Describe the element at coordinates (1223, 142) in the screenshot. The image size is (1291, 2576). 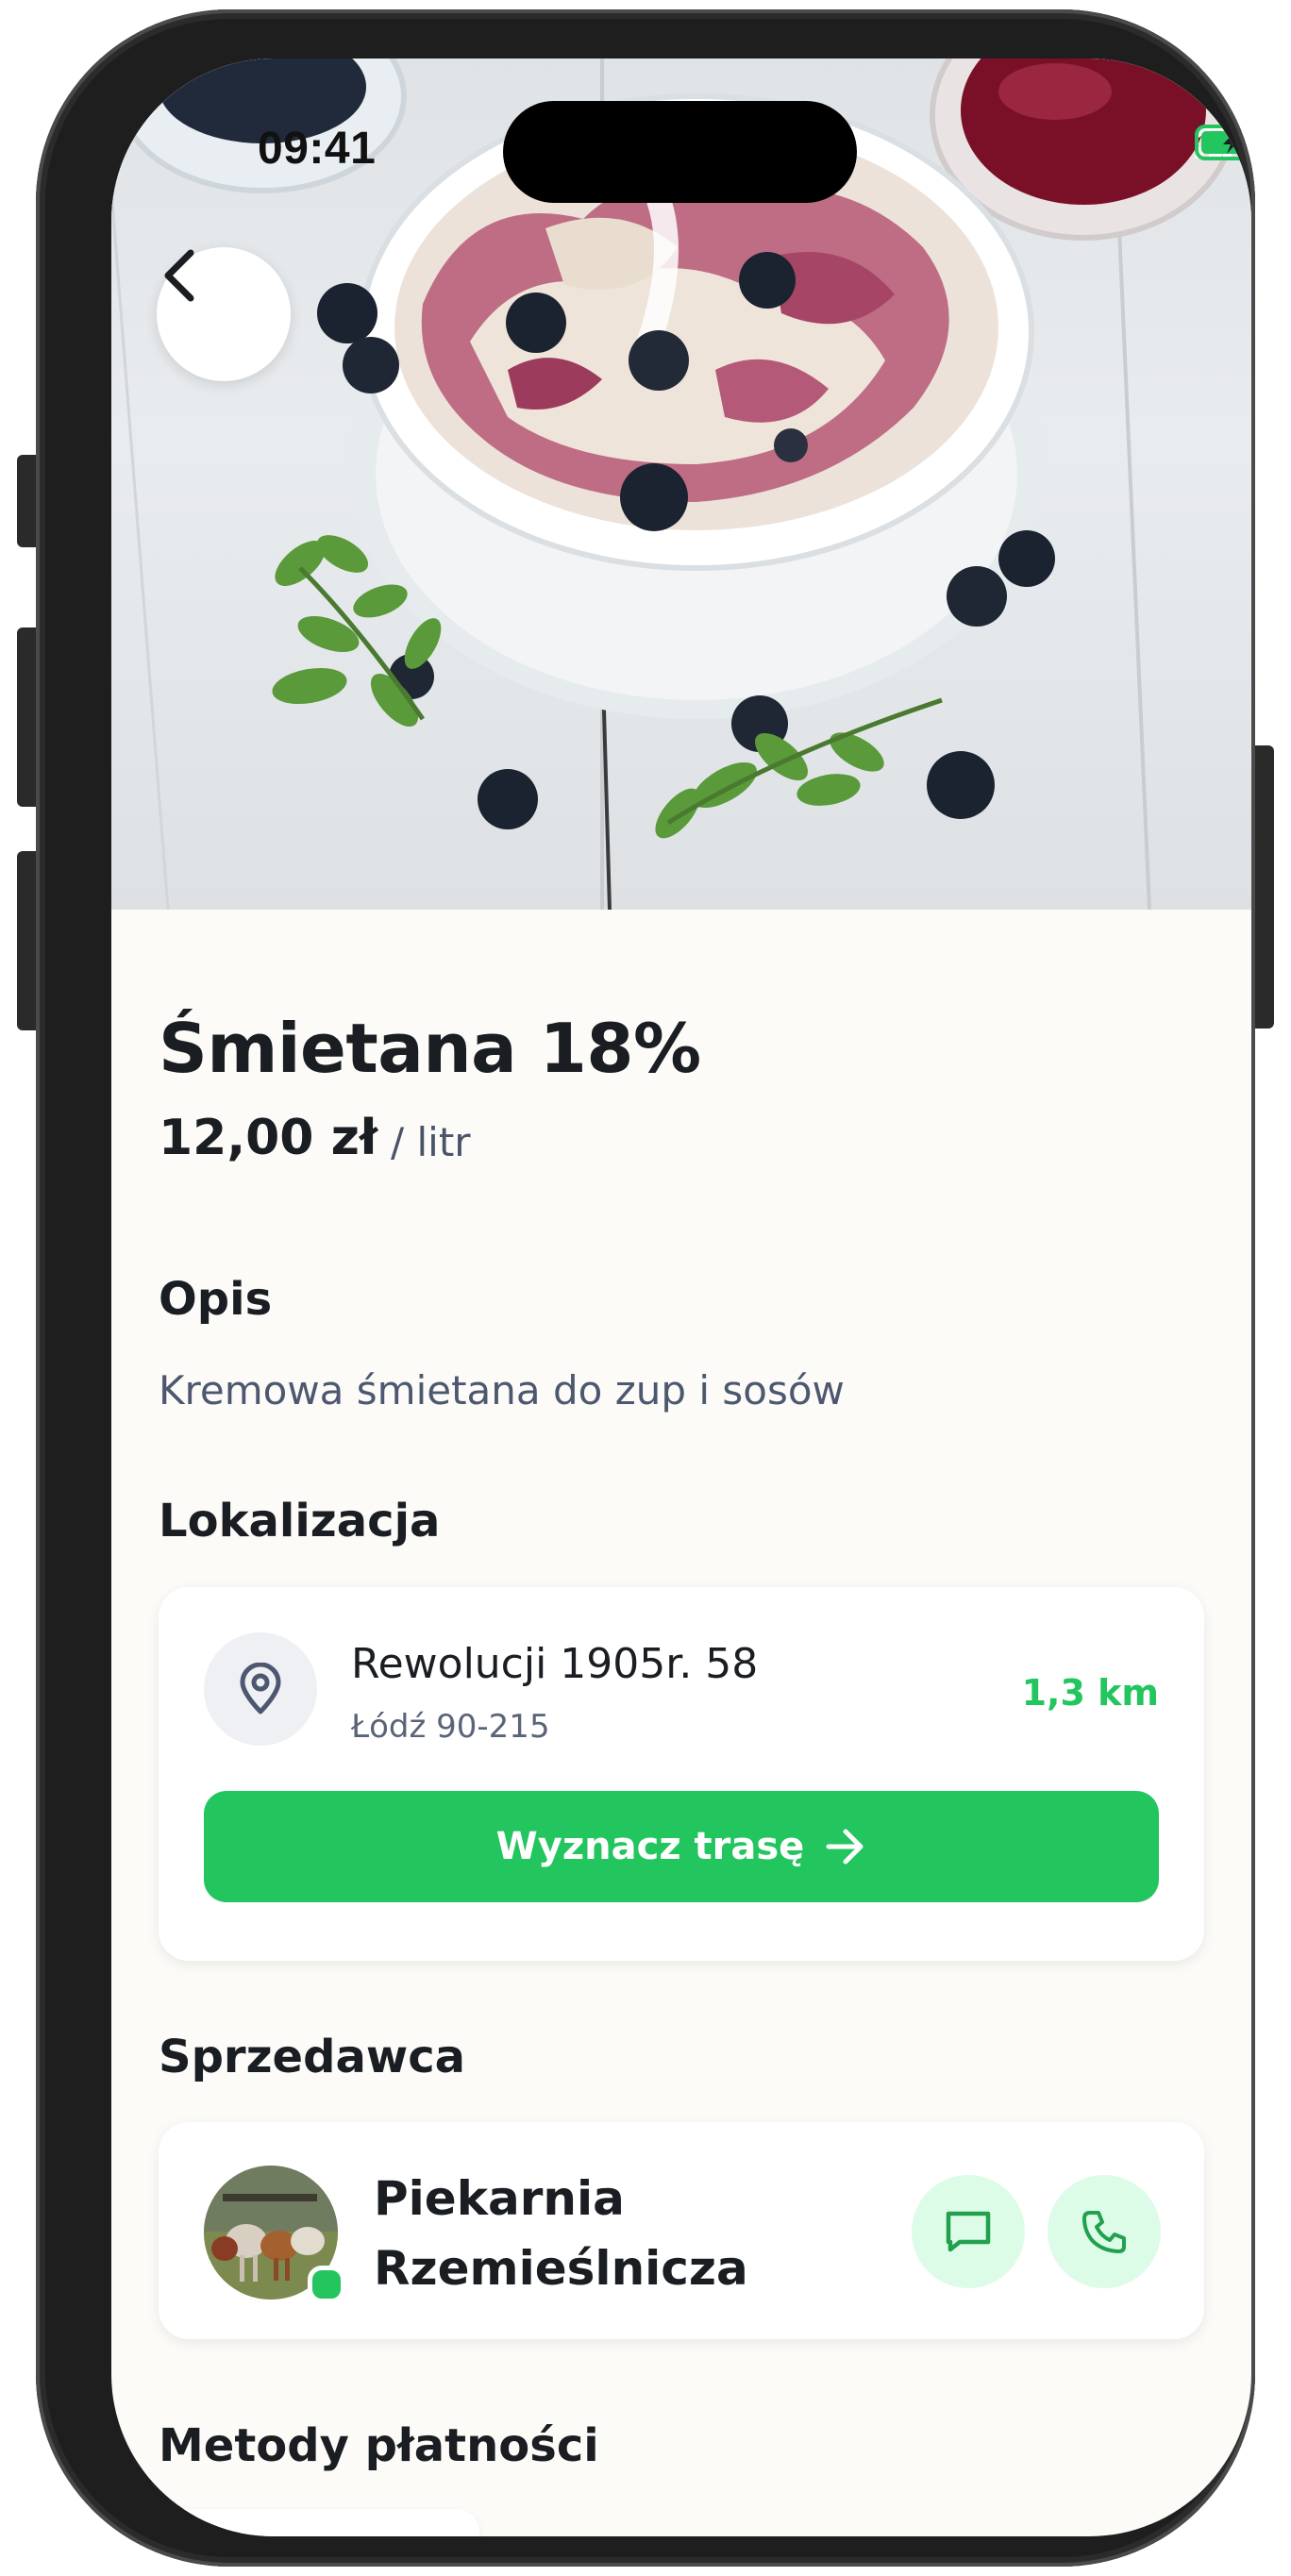
I see `battery-charging-icon` at that location.